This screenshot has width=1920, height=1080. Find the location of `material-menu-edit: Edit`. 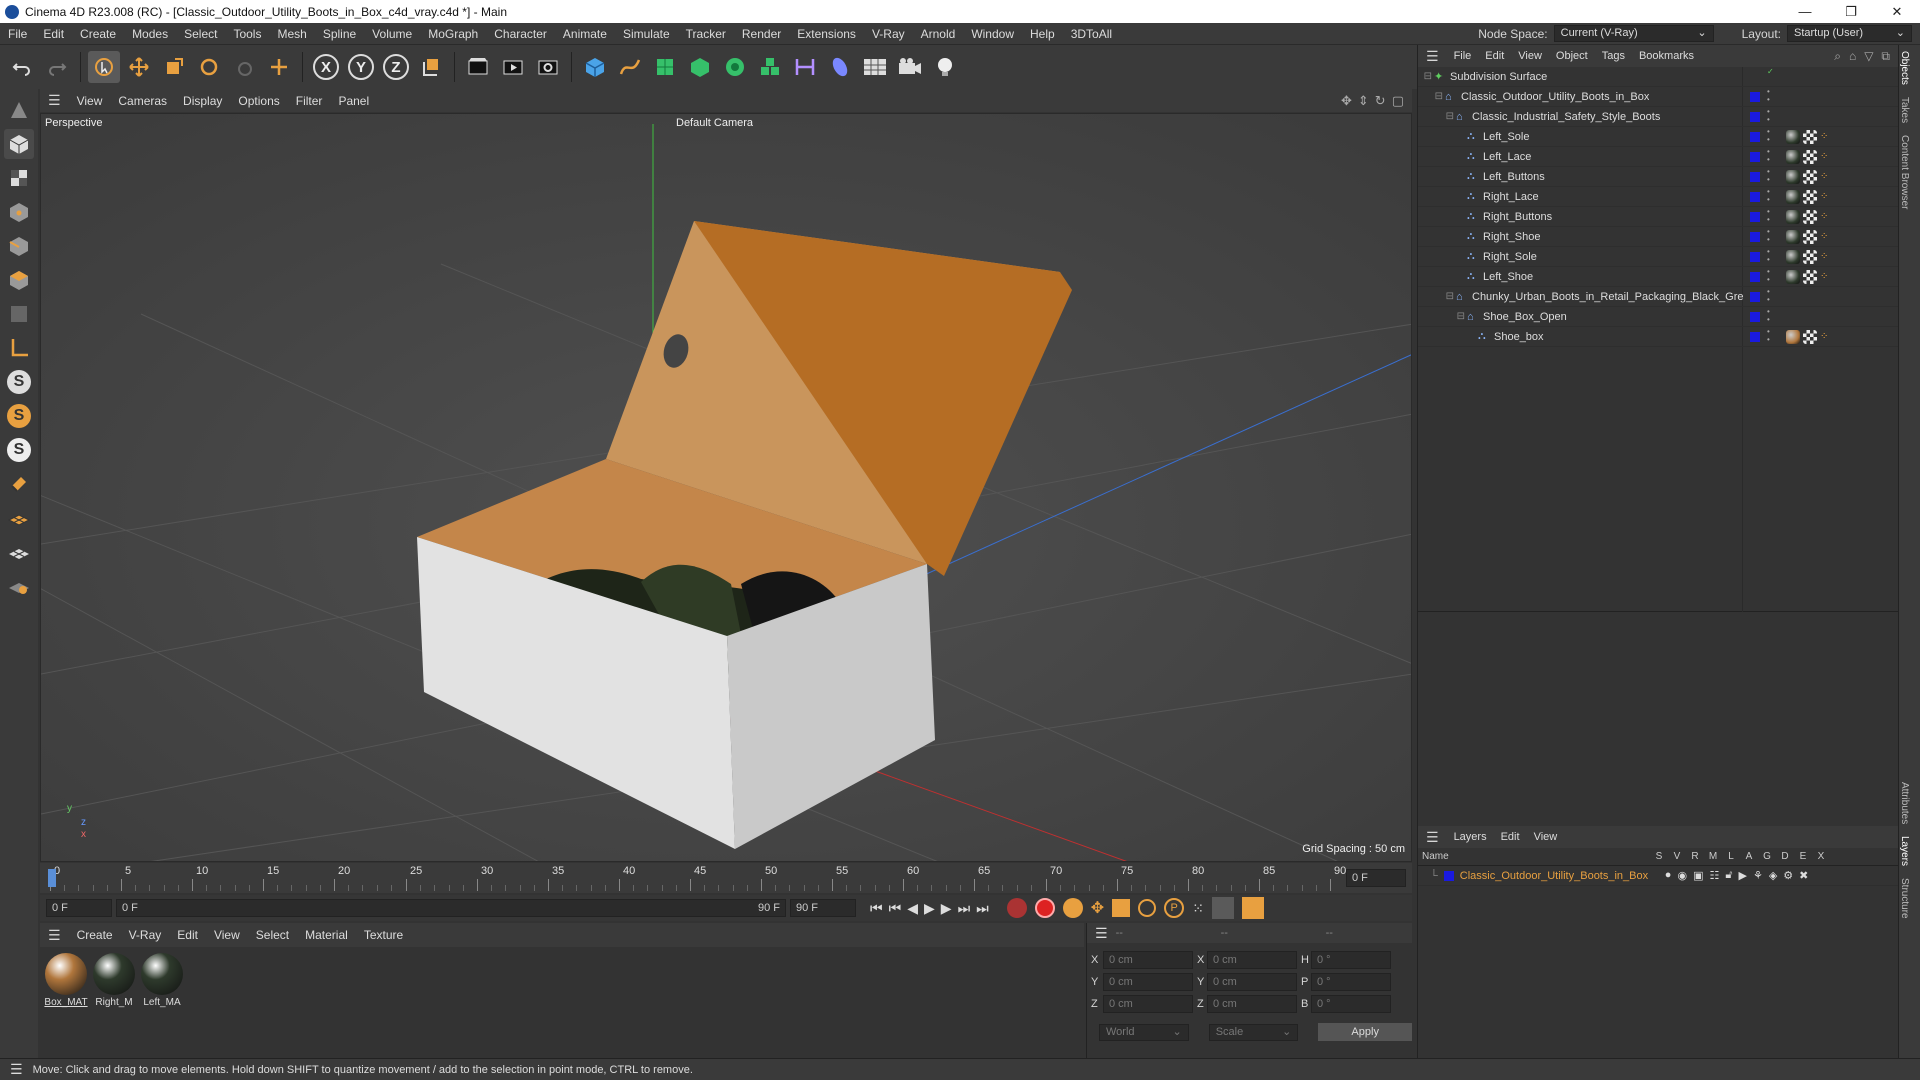

material-menu-edit: Edit is located at coordinates (187, 935).